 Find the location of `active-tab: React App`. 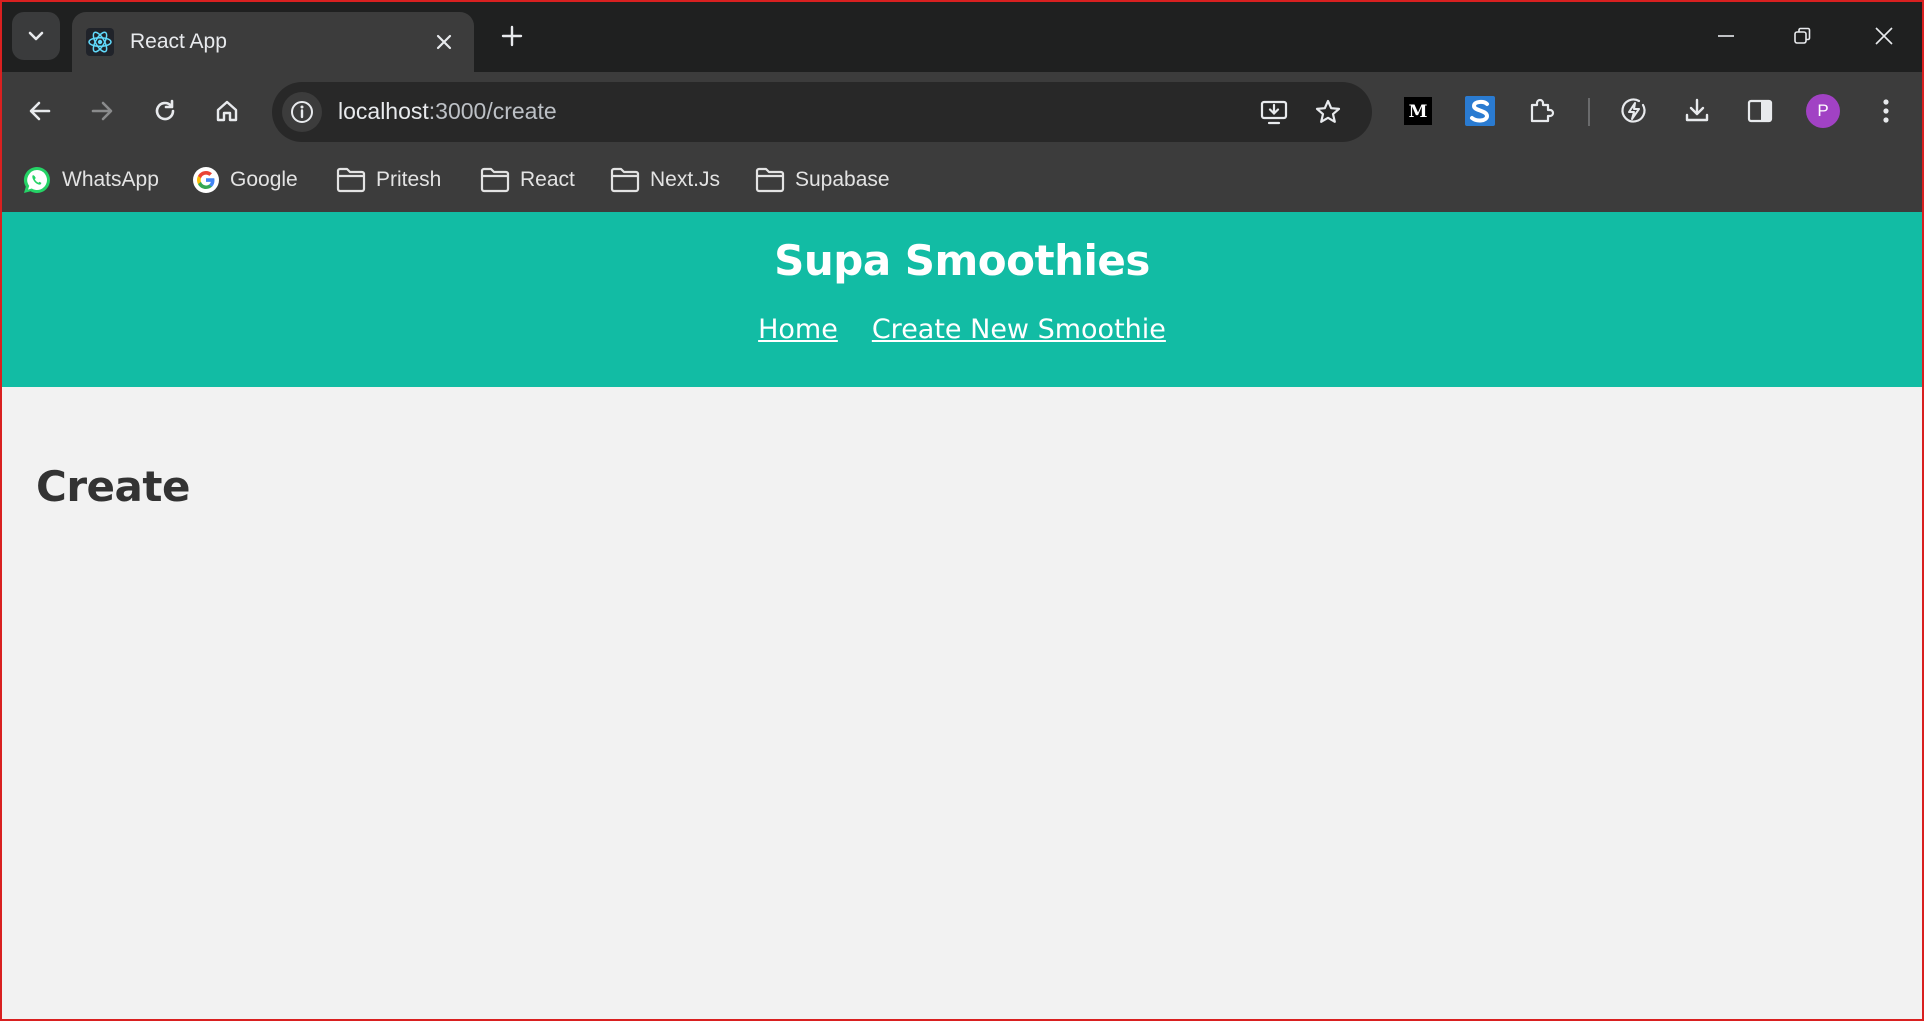

active-tab: React App is located at coordinates (273, 42).